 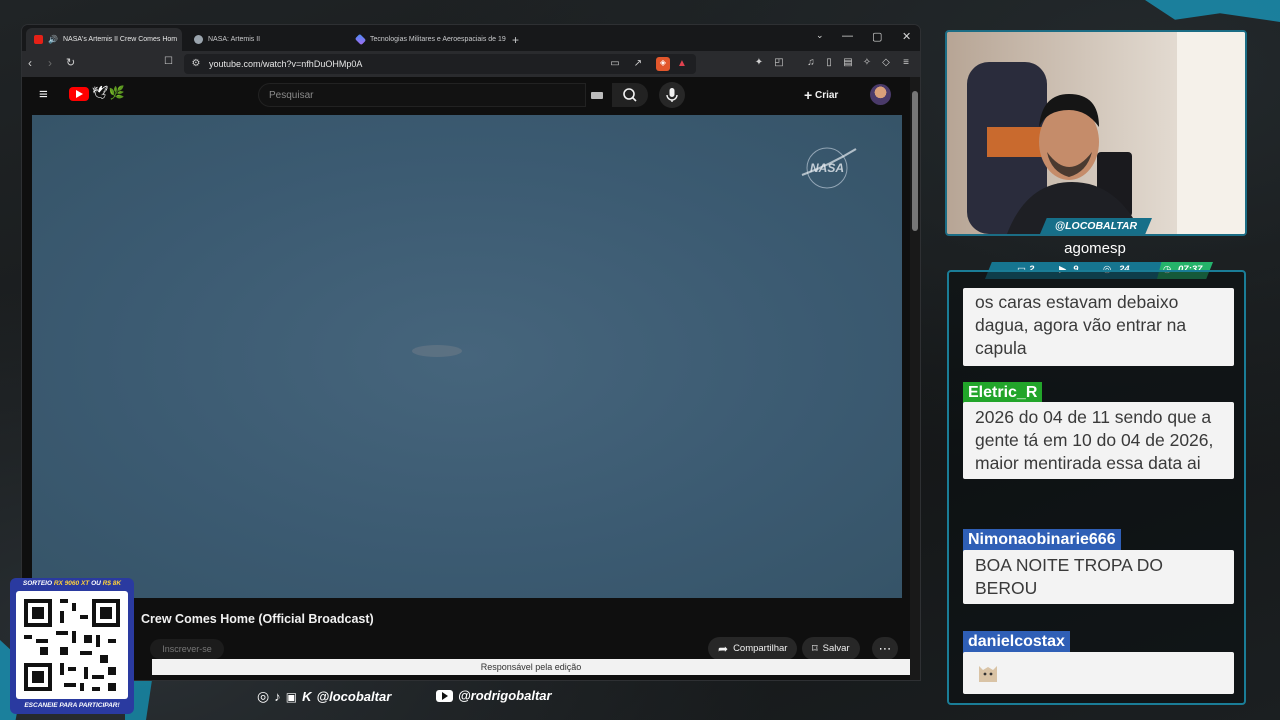 I want to click on share-page-icon: ↗, so click(x=638, y=64).